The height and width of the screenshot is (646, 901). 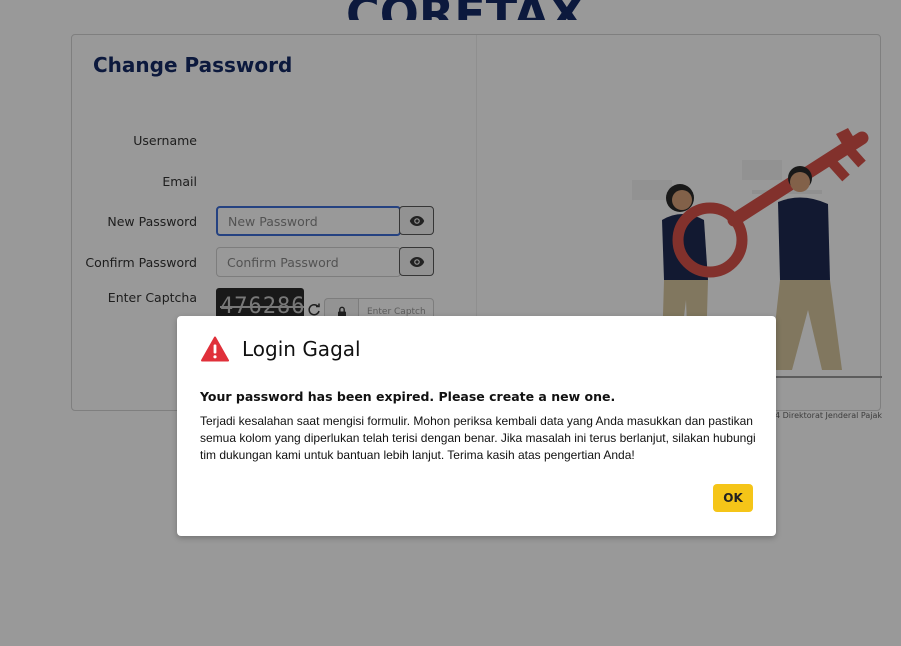 I want to click on ok-button: OK, so click(x=733, y=498).